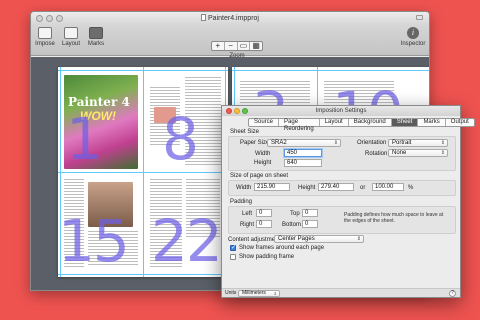  I want to click on show-padding-label: Show padding frame, so click(267, 257).